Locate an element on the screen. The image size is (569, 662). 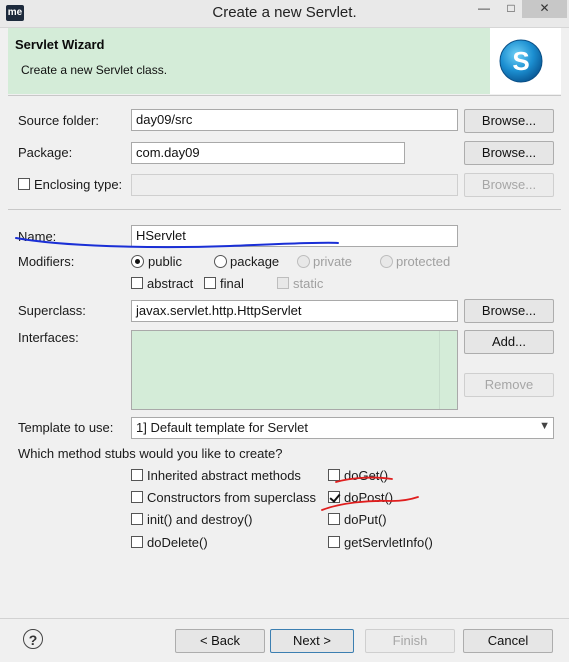
next-button: Next > is located at coordinates (312, 641).